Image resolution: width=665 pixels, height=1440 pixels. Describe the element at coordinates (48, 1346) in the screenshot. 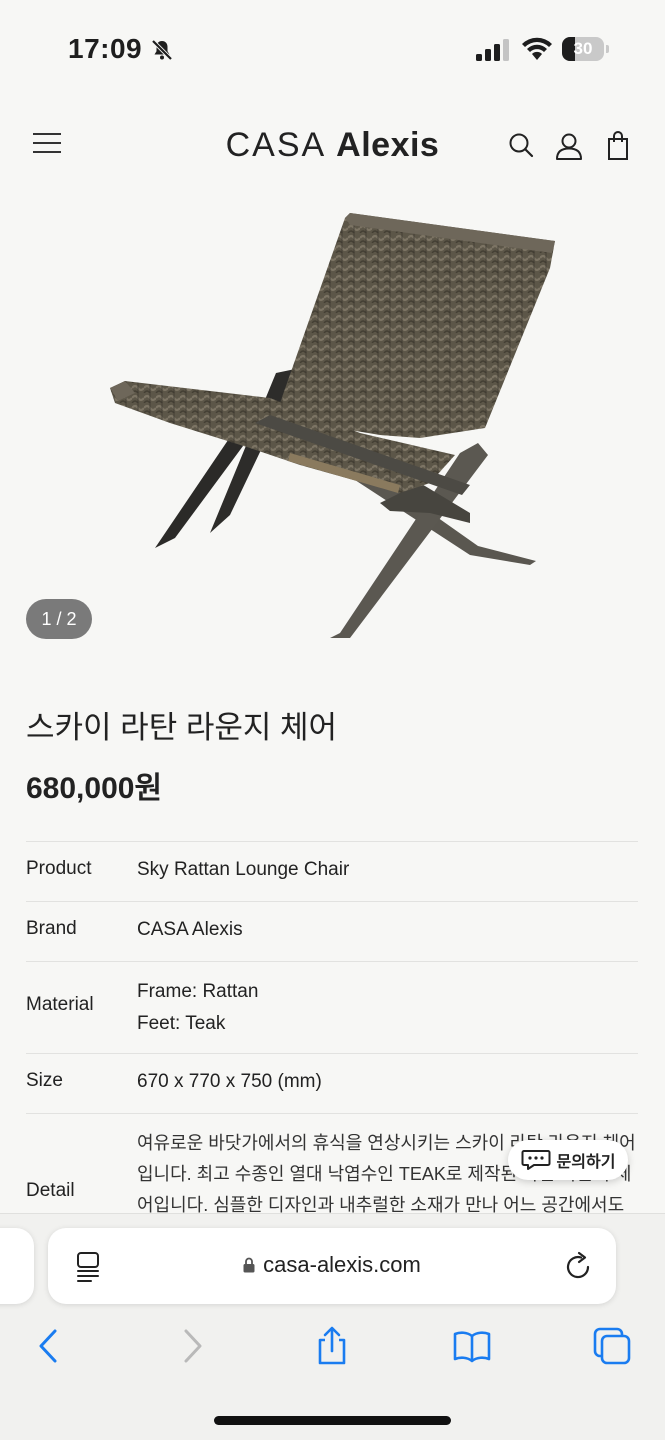

I see `back-icon` at that location.